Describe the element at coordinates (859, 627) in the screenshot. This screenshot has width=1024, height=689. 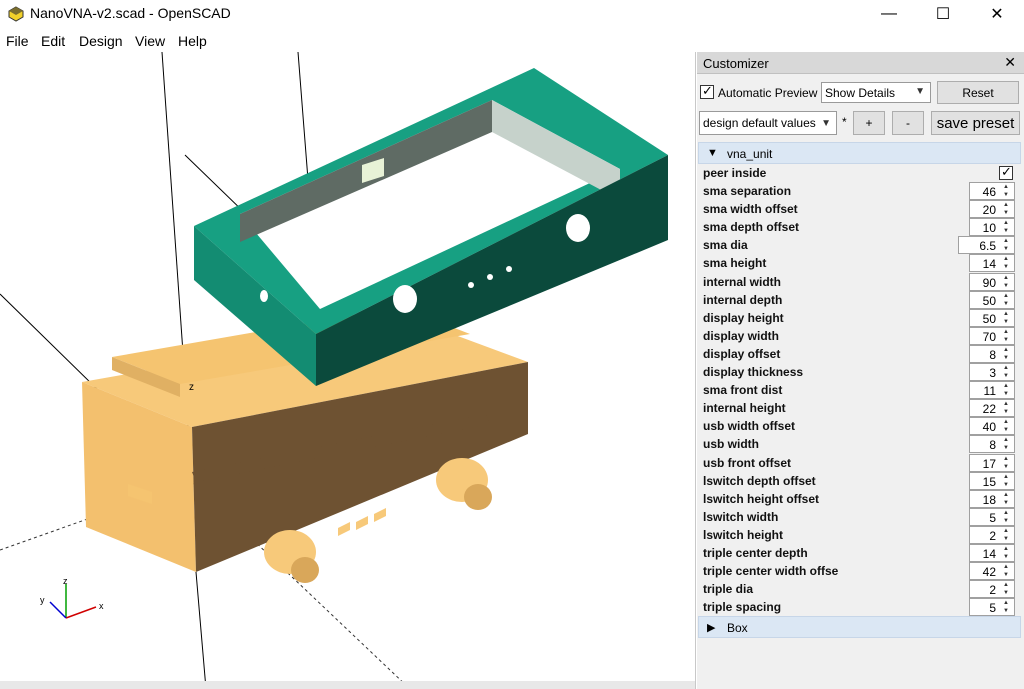
I see `group-box: ▶ Box` at that location.